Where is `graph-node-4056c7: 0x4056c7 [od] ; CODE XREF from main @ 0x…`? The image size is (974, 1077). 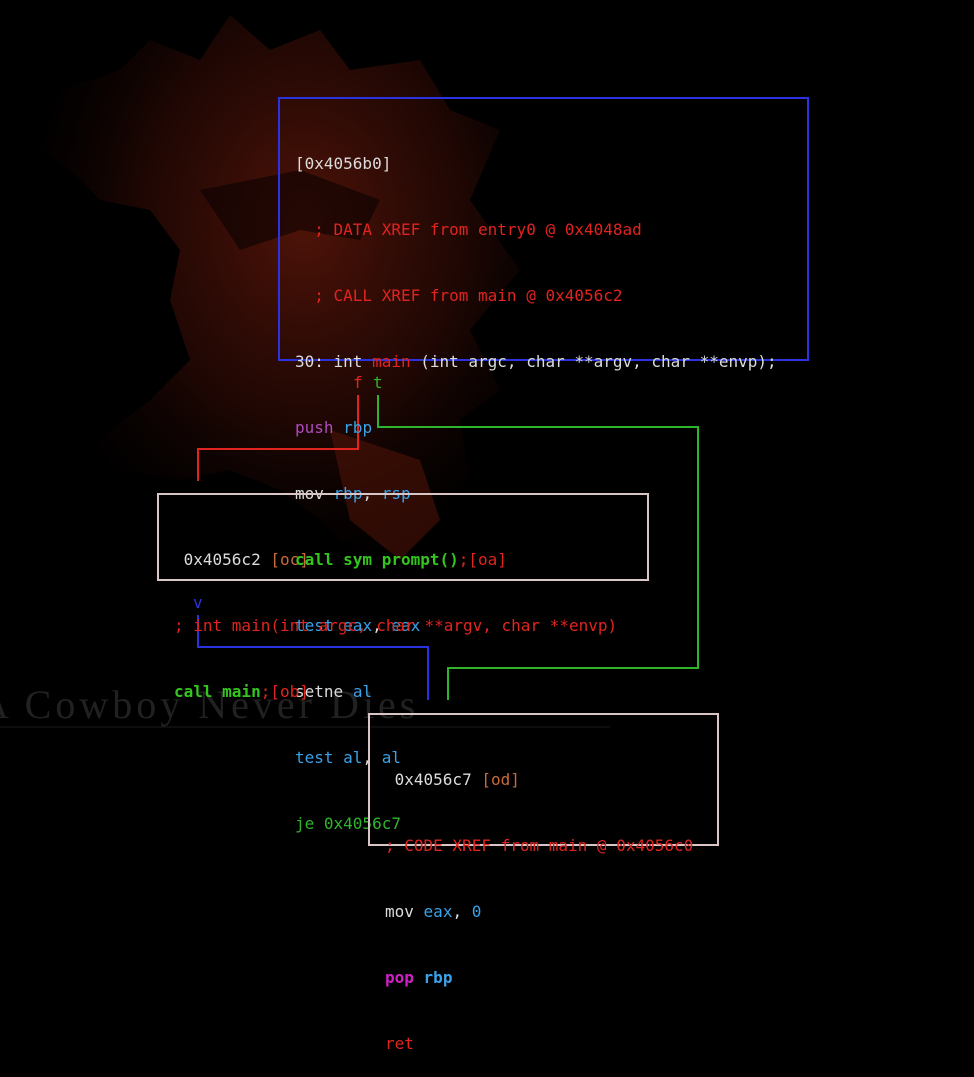 graph-node-4056c7: 0x4056c7 [od] ; CODE XREF from main @ 0x… is located at coordinates (543, 883).